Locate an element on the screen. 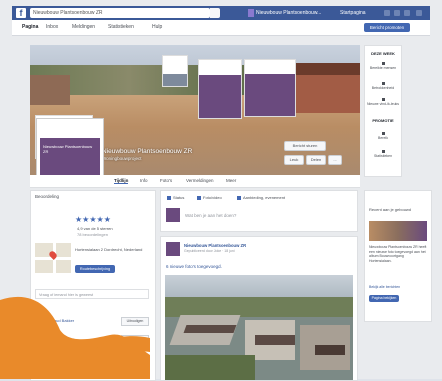 This screenshot has width=442, height=381. reviews-heading: Beoordeling is located at coordinates (47, 196).